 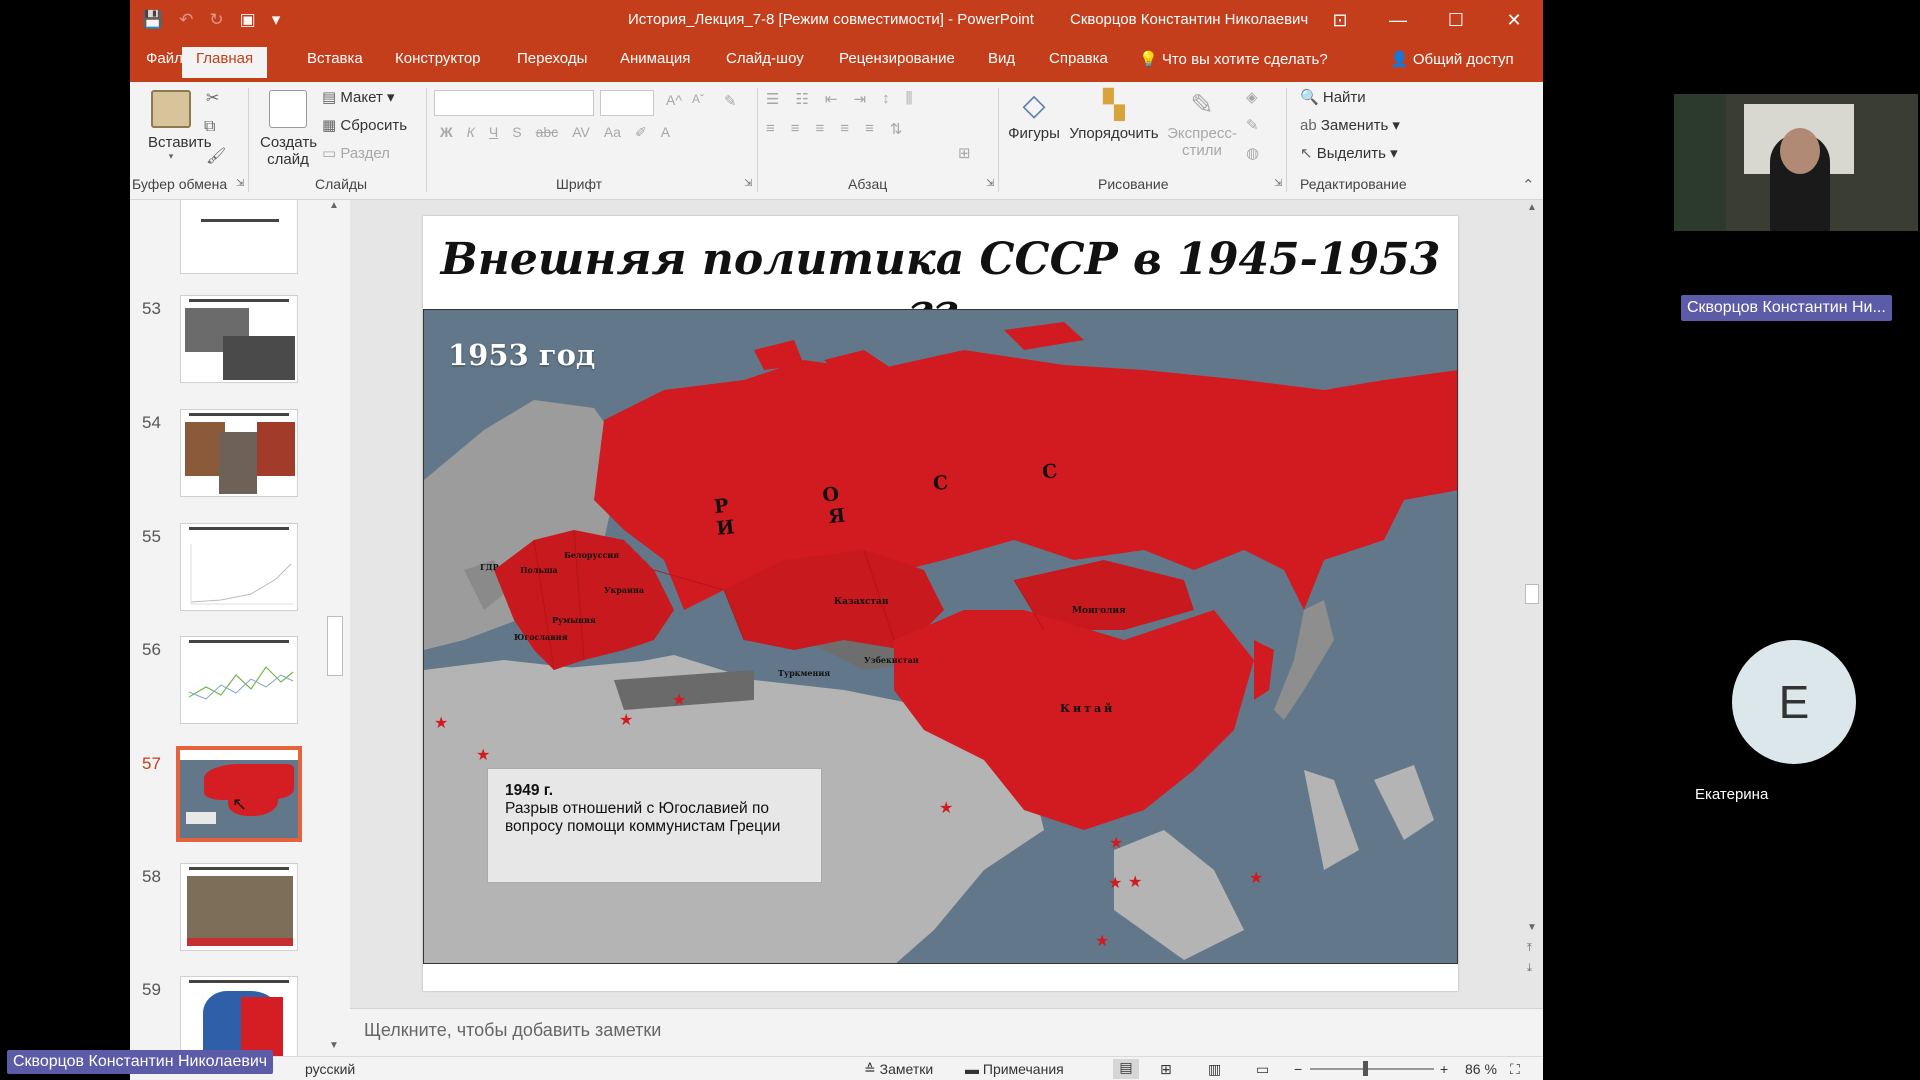 What do you see at coordinates (235, 457) in the screenshot?
I see `slide-thumbnail: 54` at bounding box center [235, 457].